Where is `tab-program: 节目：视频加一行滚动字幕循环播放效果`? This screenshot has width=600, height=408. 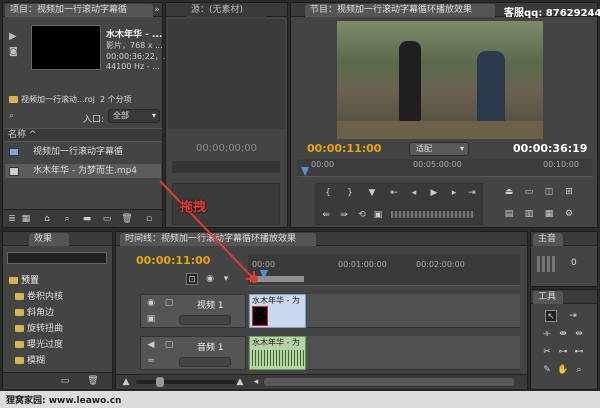
tab-program: 节目：视频加一行滚动字幕循环播放效果 is located at coordinates (400, 10).